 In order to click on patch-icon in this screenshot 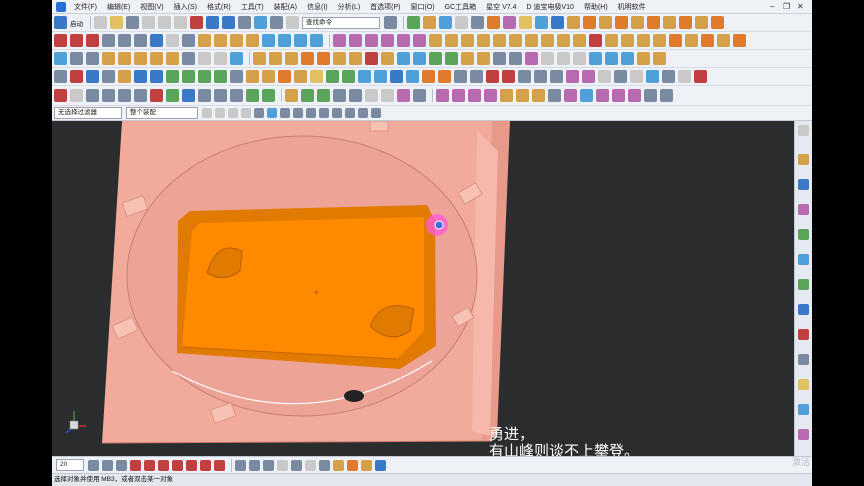, I will do `click(579, 58)`.